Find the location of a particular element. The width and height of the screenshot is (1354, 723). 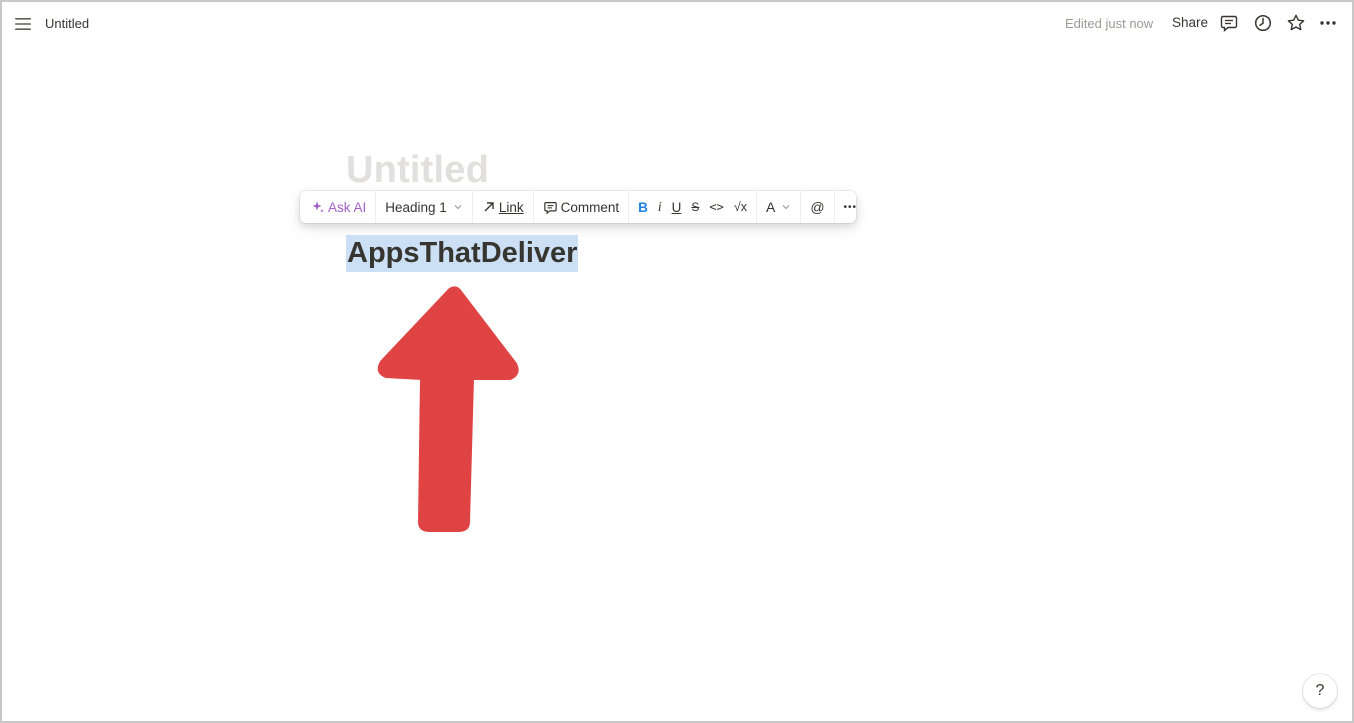

strikethrough-button: S is located at coordinates (695, 207).